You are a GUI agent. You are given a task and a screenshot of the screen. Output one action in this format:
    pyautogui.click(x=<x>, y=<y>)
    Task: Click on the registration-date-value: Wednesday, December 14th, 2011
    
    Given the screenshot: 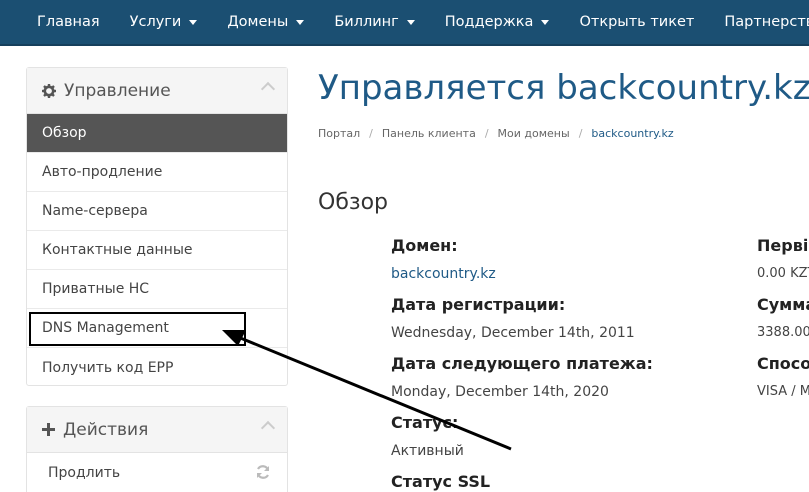 What is the action you would take?
    pyautogui.click(x=513, y=333)
    